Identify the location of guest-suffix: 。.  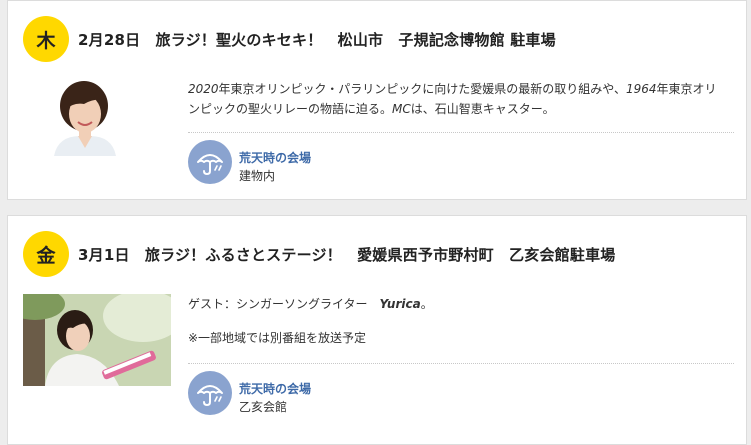
(426, 304).